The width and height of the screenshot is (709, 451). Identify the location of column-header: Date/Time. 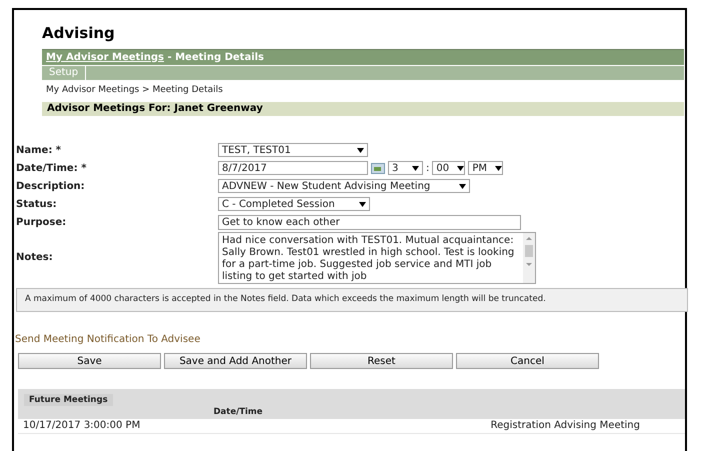
(238, 412).